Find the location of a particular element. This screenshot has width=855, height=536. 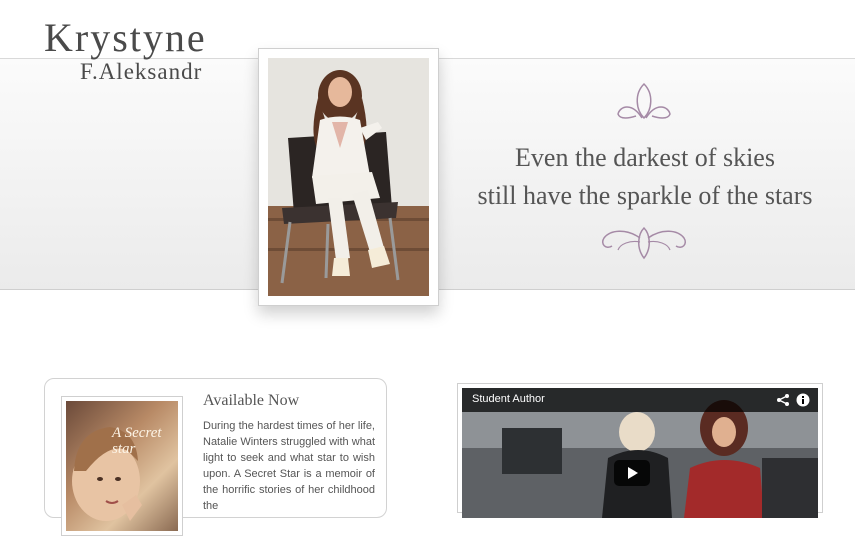

ornament-bottom-icon is located at coordinates (644, 243).